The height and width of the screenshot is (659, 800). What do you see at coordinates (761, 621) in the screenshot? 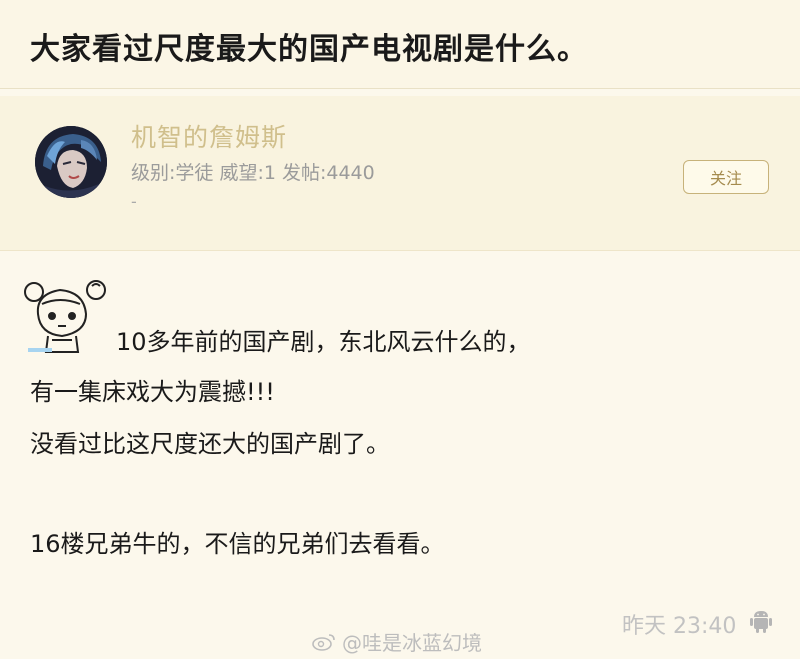
I see `android-icon` at bounding box center [761, 621].